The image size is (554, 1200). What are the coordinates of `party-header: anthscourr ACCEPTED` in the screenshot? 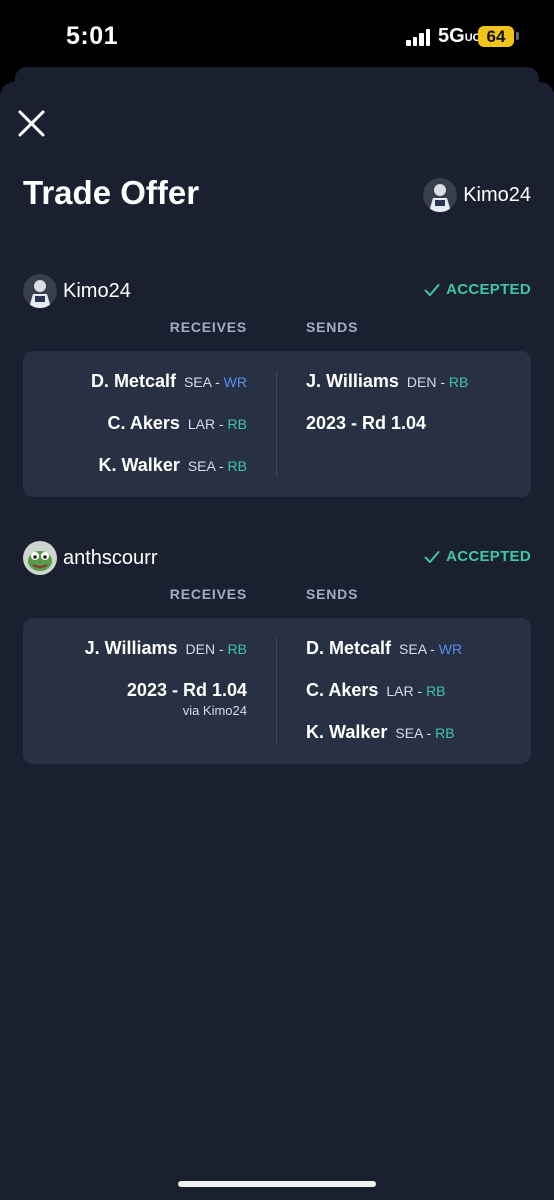 It's located at (277, 558).